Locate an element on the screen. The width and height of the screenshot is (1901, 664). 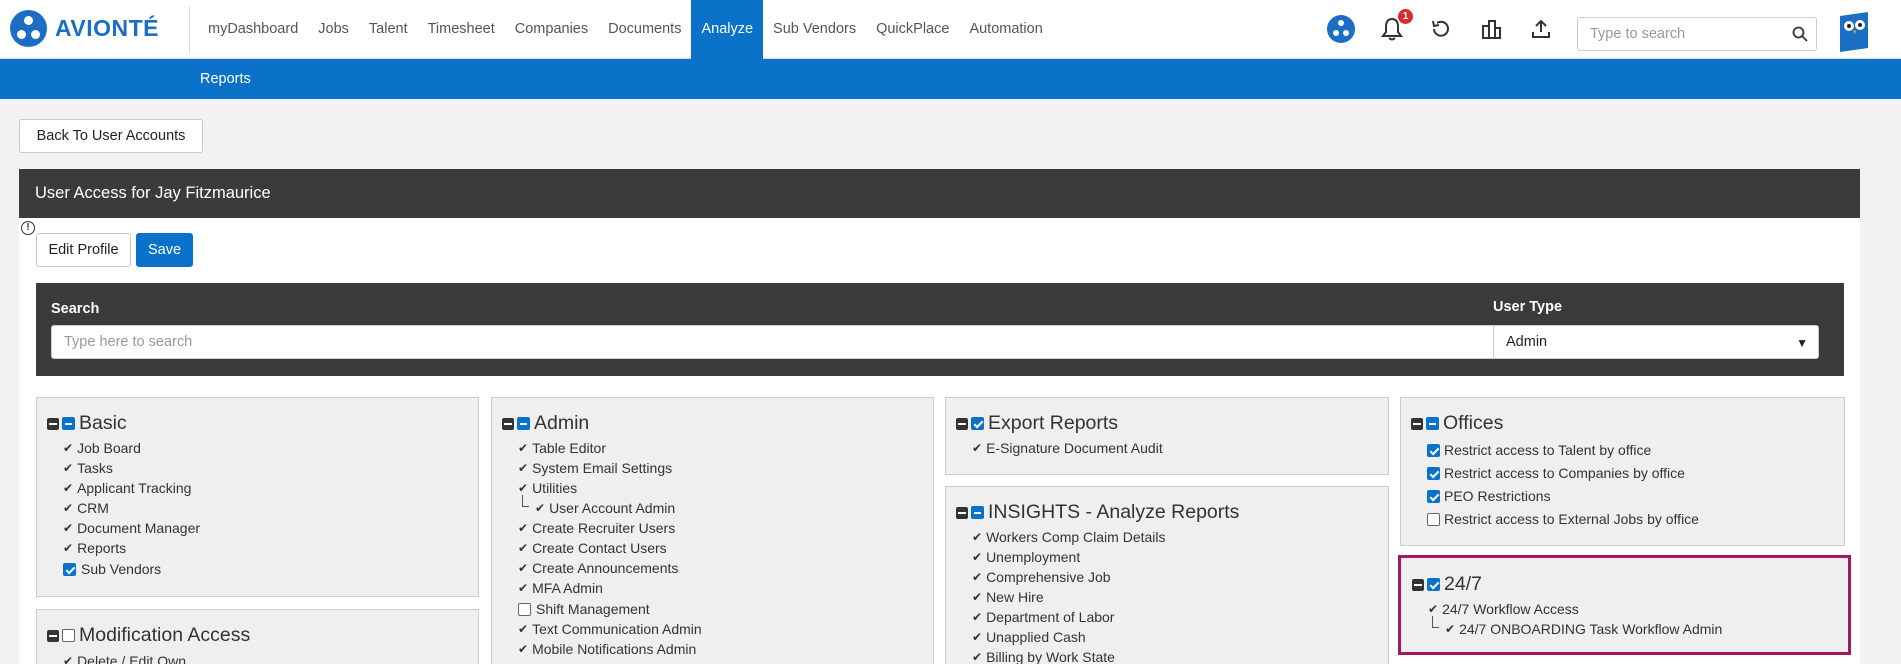
collapse-offices-icon is located at coordinates (1417, 423).